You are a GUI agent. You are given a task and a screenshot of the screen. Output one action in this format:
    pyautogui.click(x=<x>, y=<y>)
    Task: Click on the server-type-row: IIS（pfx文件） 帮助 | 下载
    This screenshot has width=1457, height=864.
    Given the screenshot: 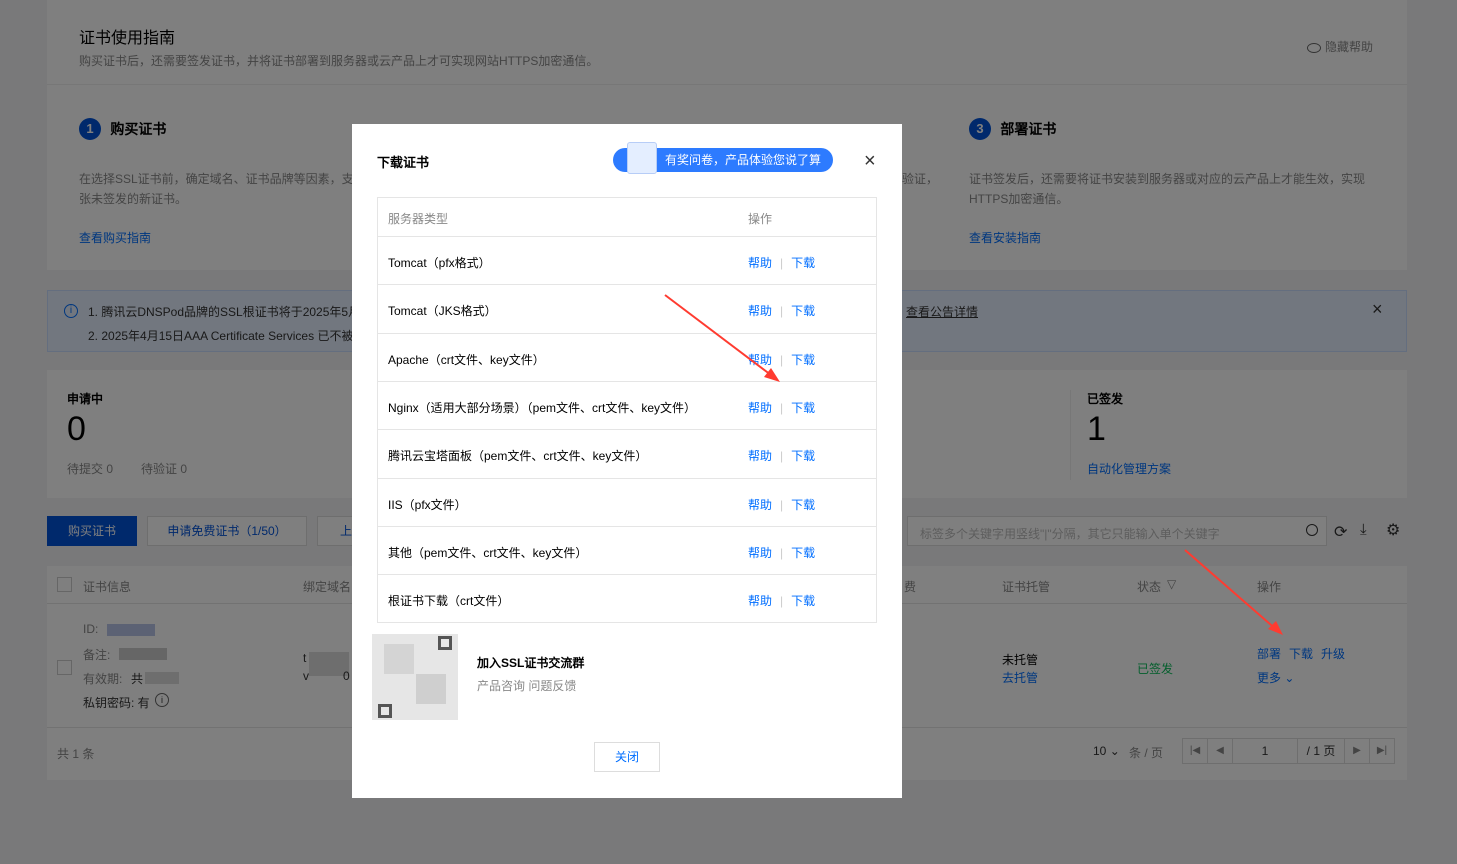 What is the action you would take?
    pyautogui.click(x=627, y=501)
    